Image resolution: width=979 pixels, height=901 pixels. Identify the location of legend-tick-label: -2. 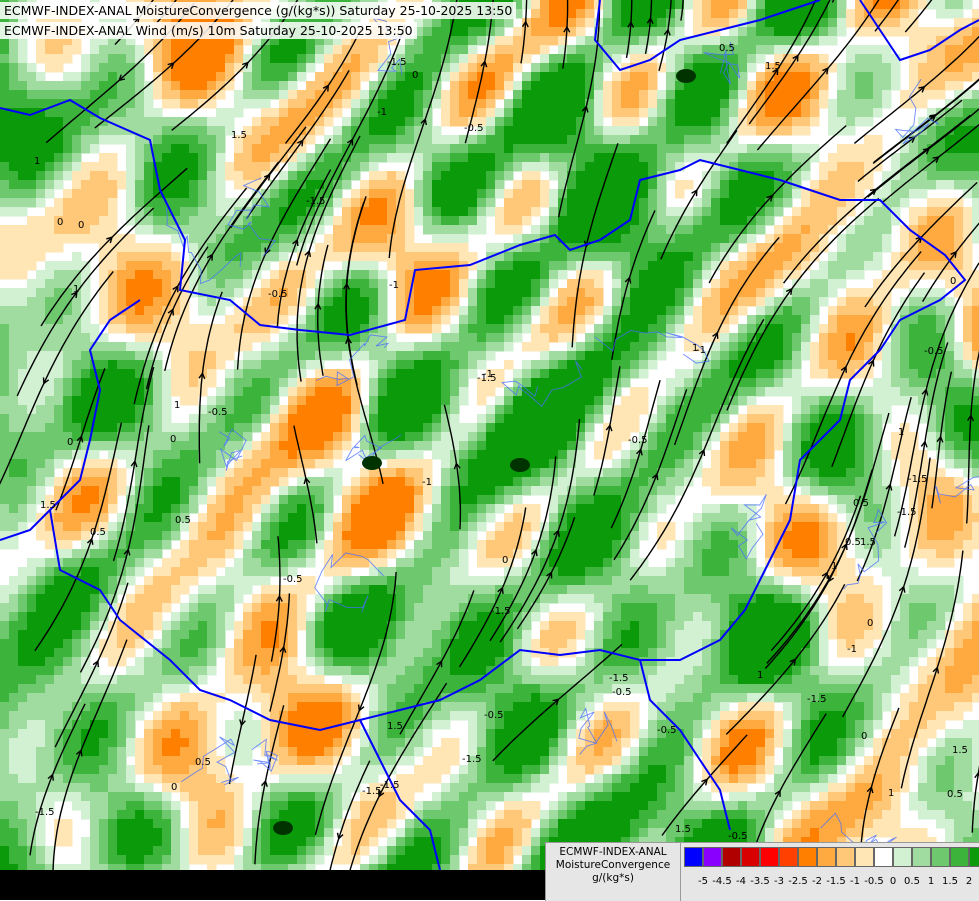
(817, 881).